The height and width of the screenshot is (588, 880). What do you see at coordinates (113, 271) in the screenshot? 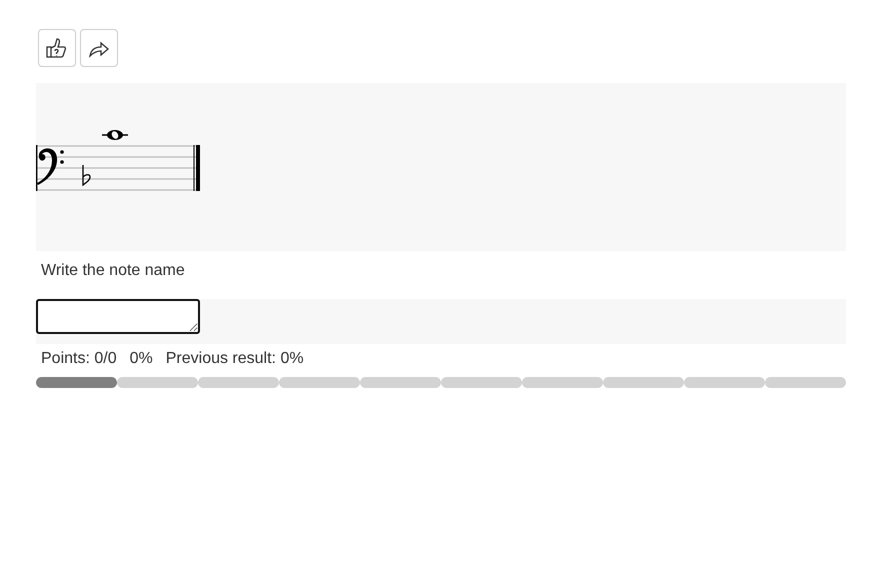
I see `question-prompt: Write the note name` at bounding box center [113, 271].